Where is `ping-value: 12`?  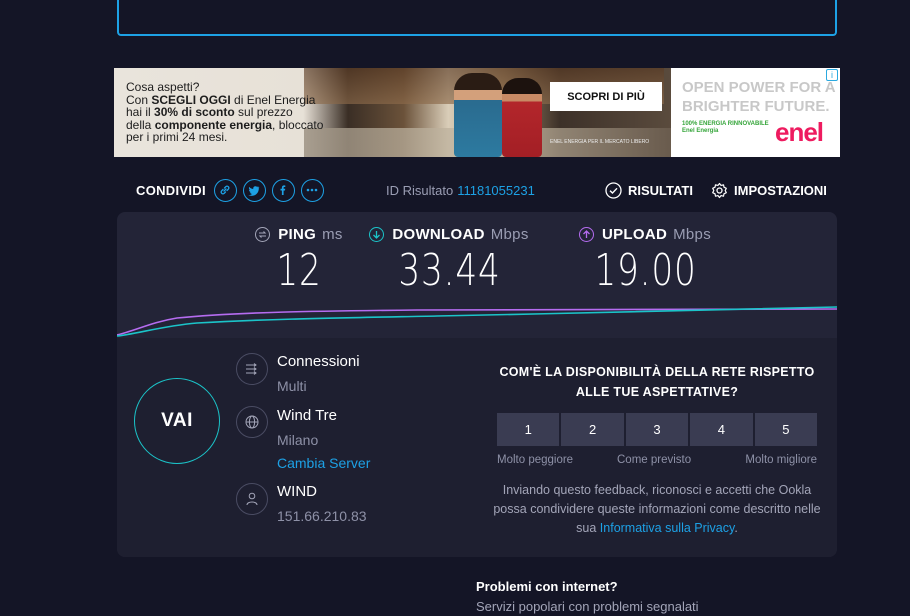 ping-value: 12 is located at coordinates (299, 270).